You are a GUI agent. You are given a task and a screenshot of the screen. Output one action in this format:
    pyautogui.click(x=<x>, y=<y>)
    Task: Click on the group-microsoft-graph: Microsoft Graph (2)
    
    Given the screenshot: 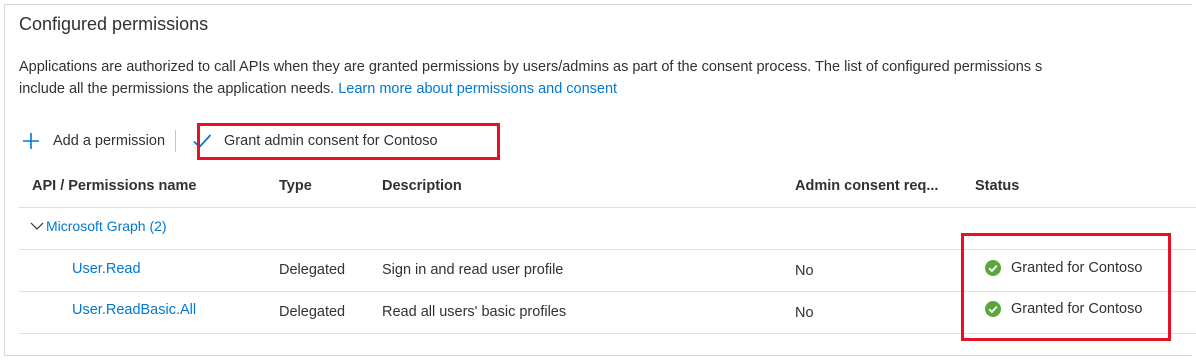 What is the action you would take?
    pyautogui.click(x=98, y=226)
    